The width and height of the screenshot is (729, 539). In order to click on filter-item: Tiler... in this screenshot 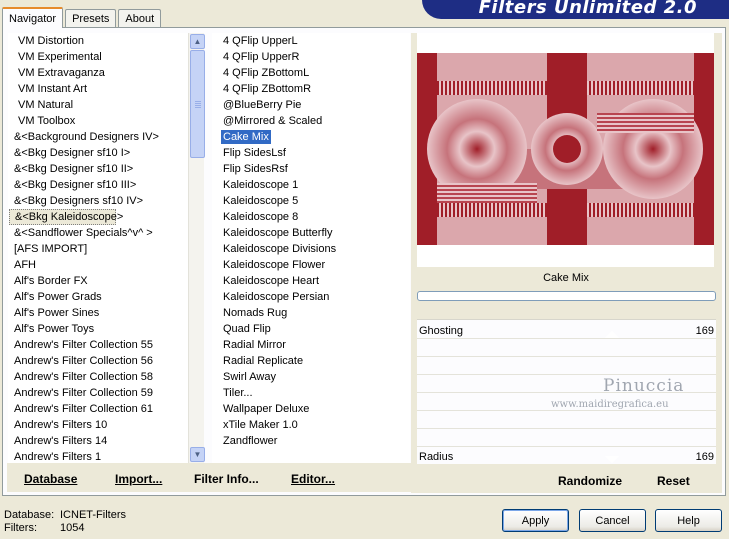, I will do `click(311, 393)`.